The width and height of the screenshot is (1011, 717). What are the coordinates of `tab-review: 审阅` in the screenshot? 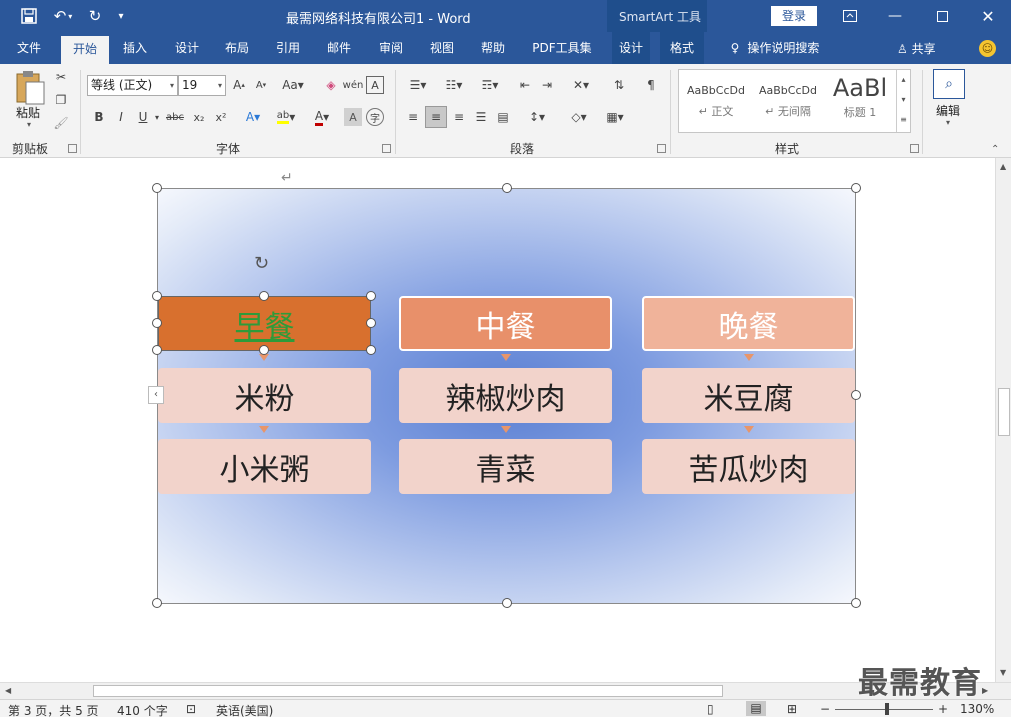 It's located at (391, 48).